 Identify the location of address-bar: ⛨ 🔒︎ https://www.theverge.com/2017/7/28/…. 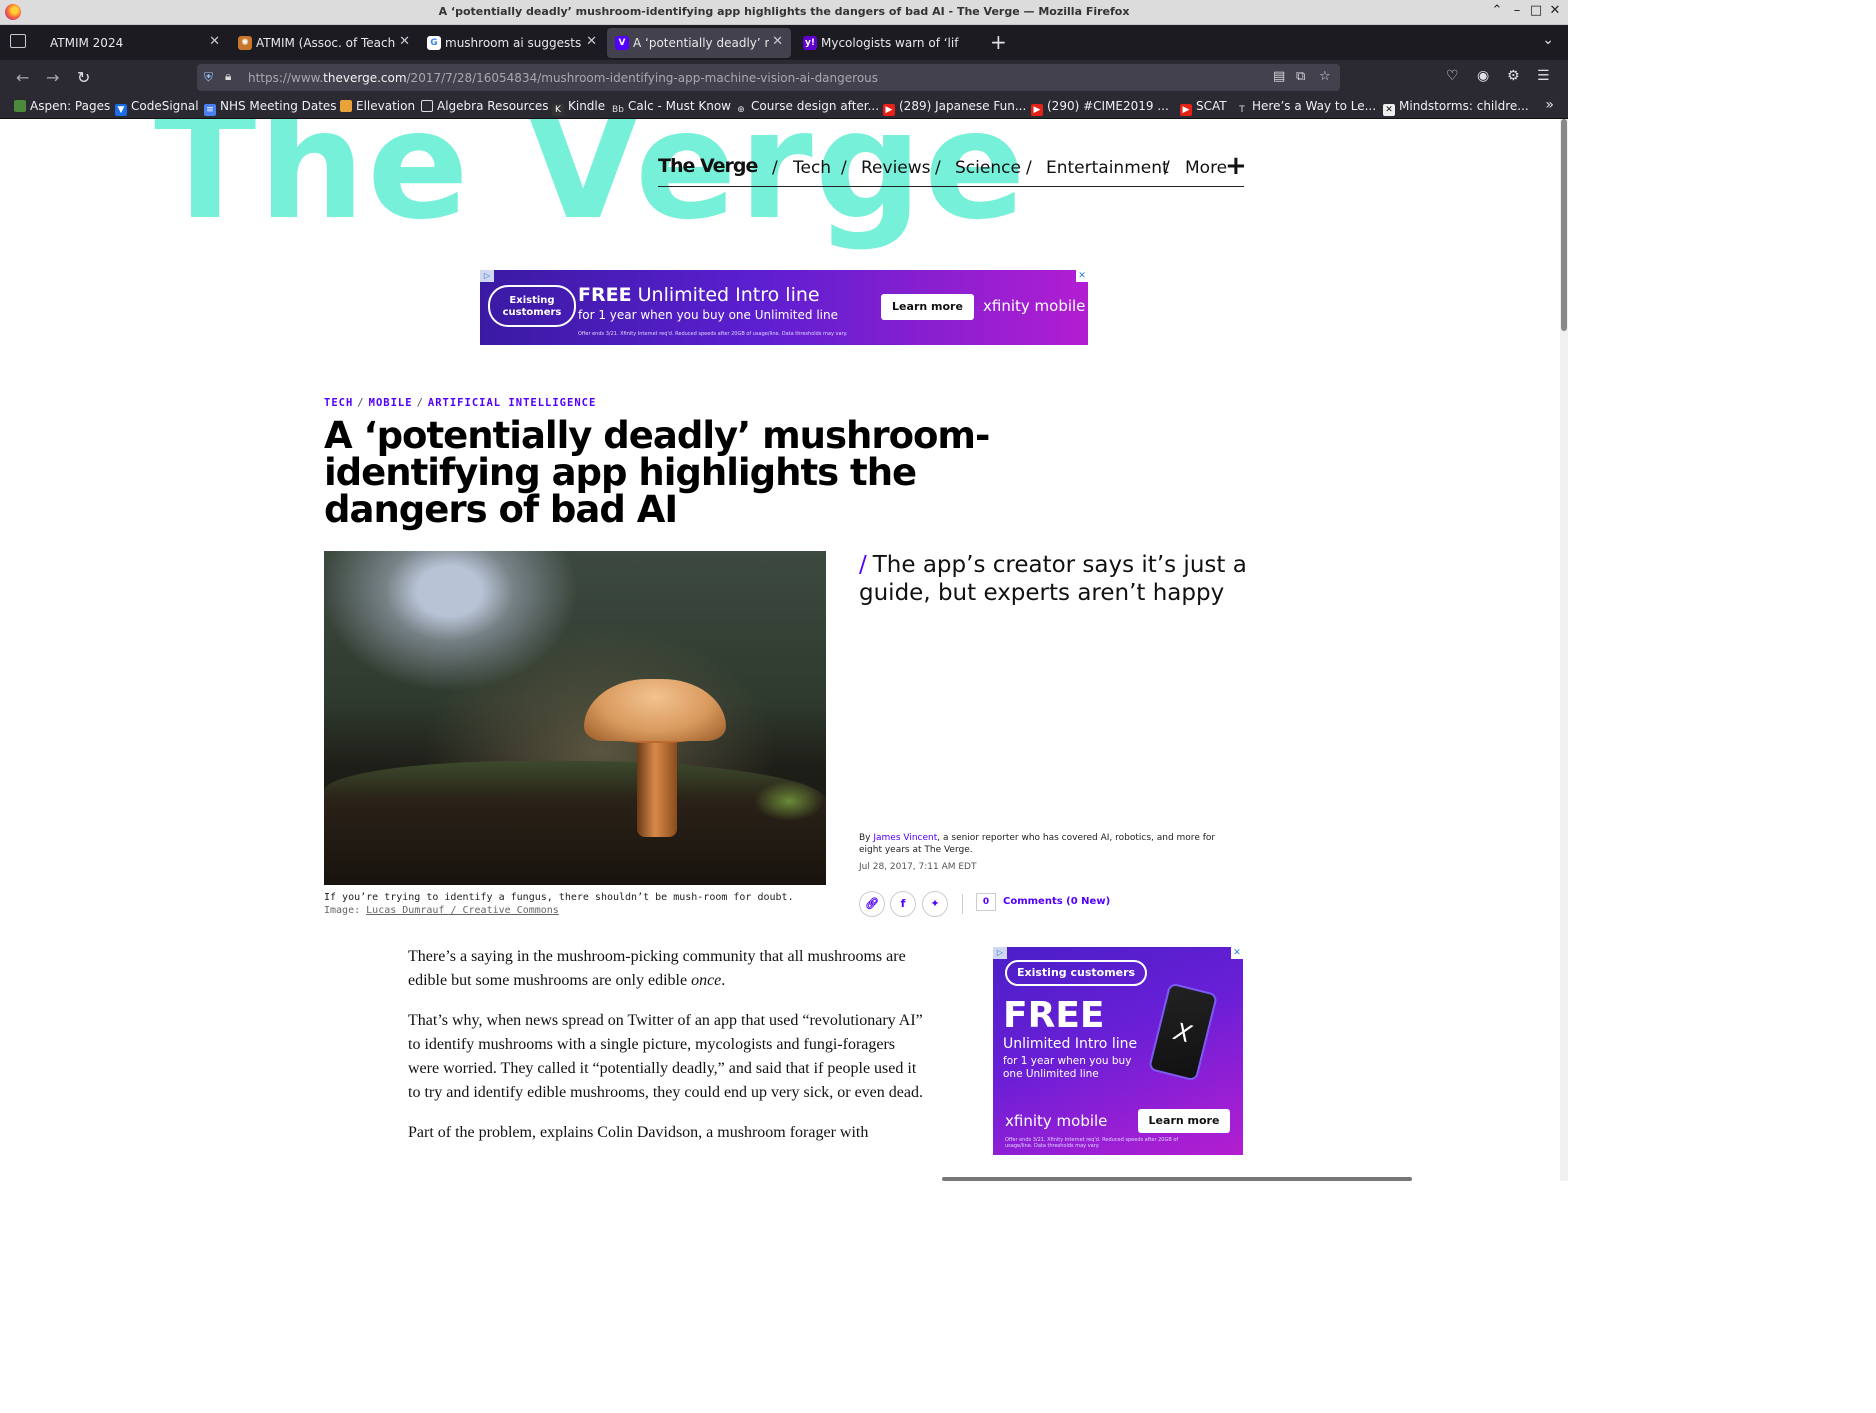
(768, 77).